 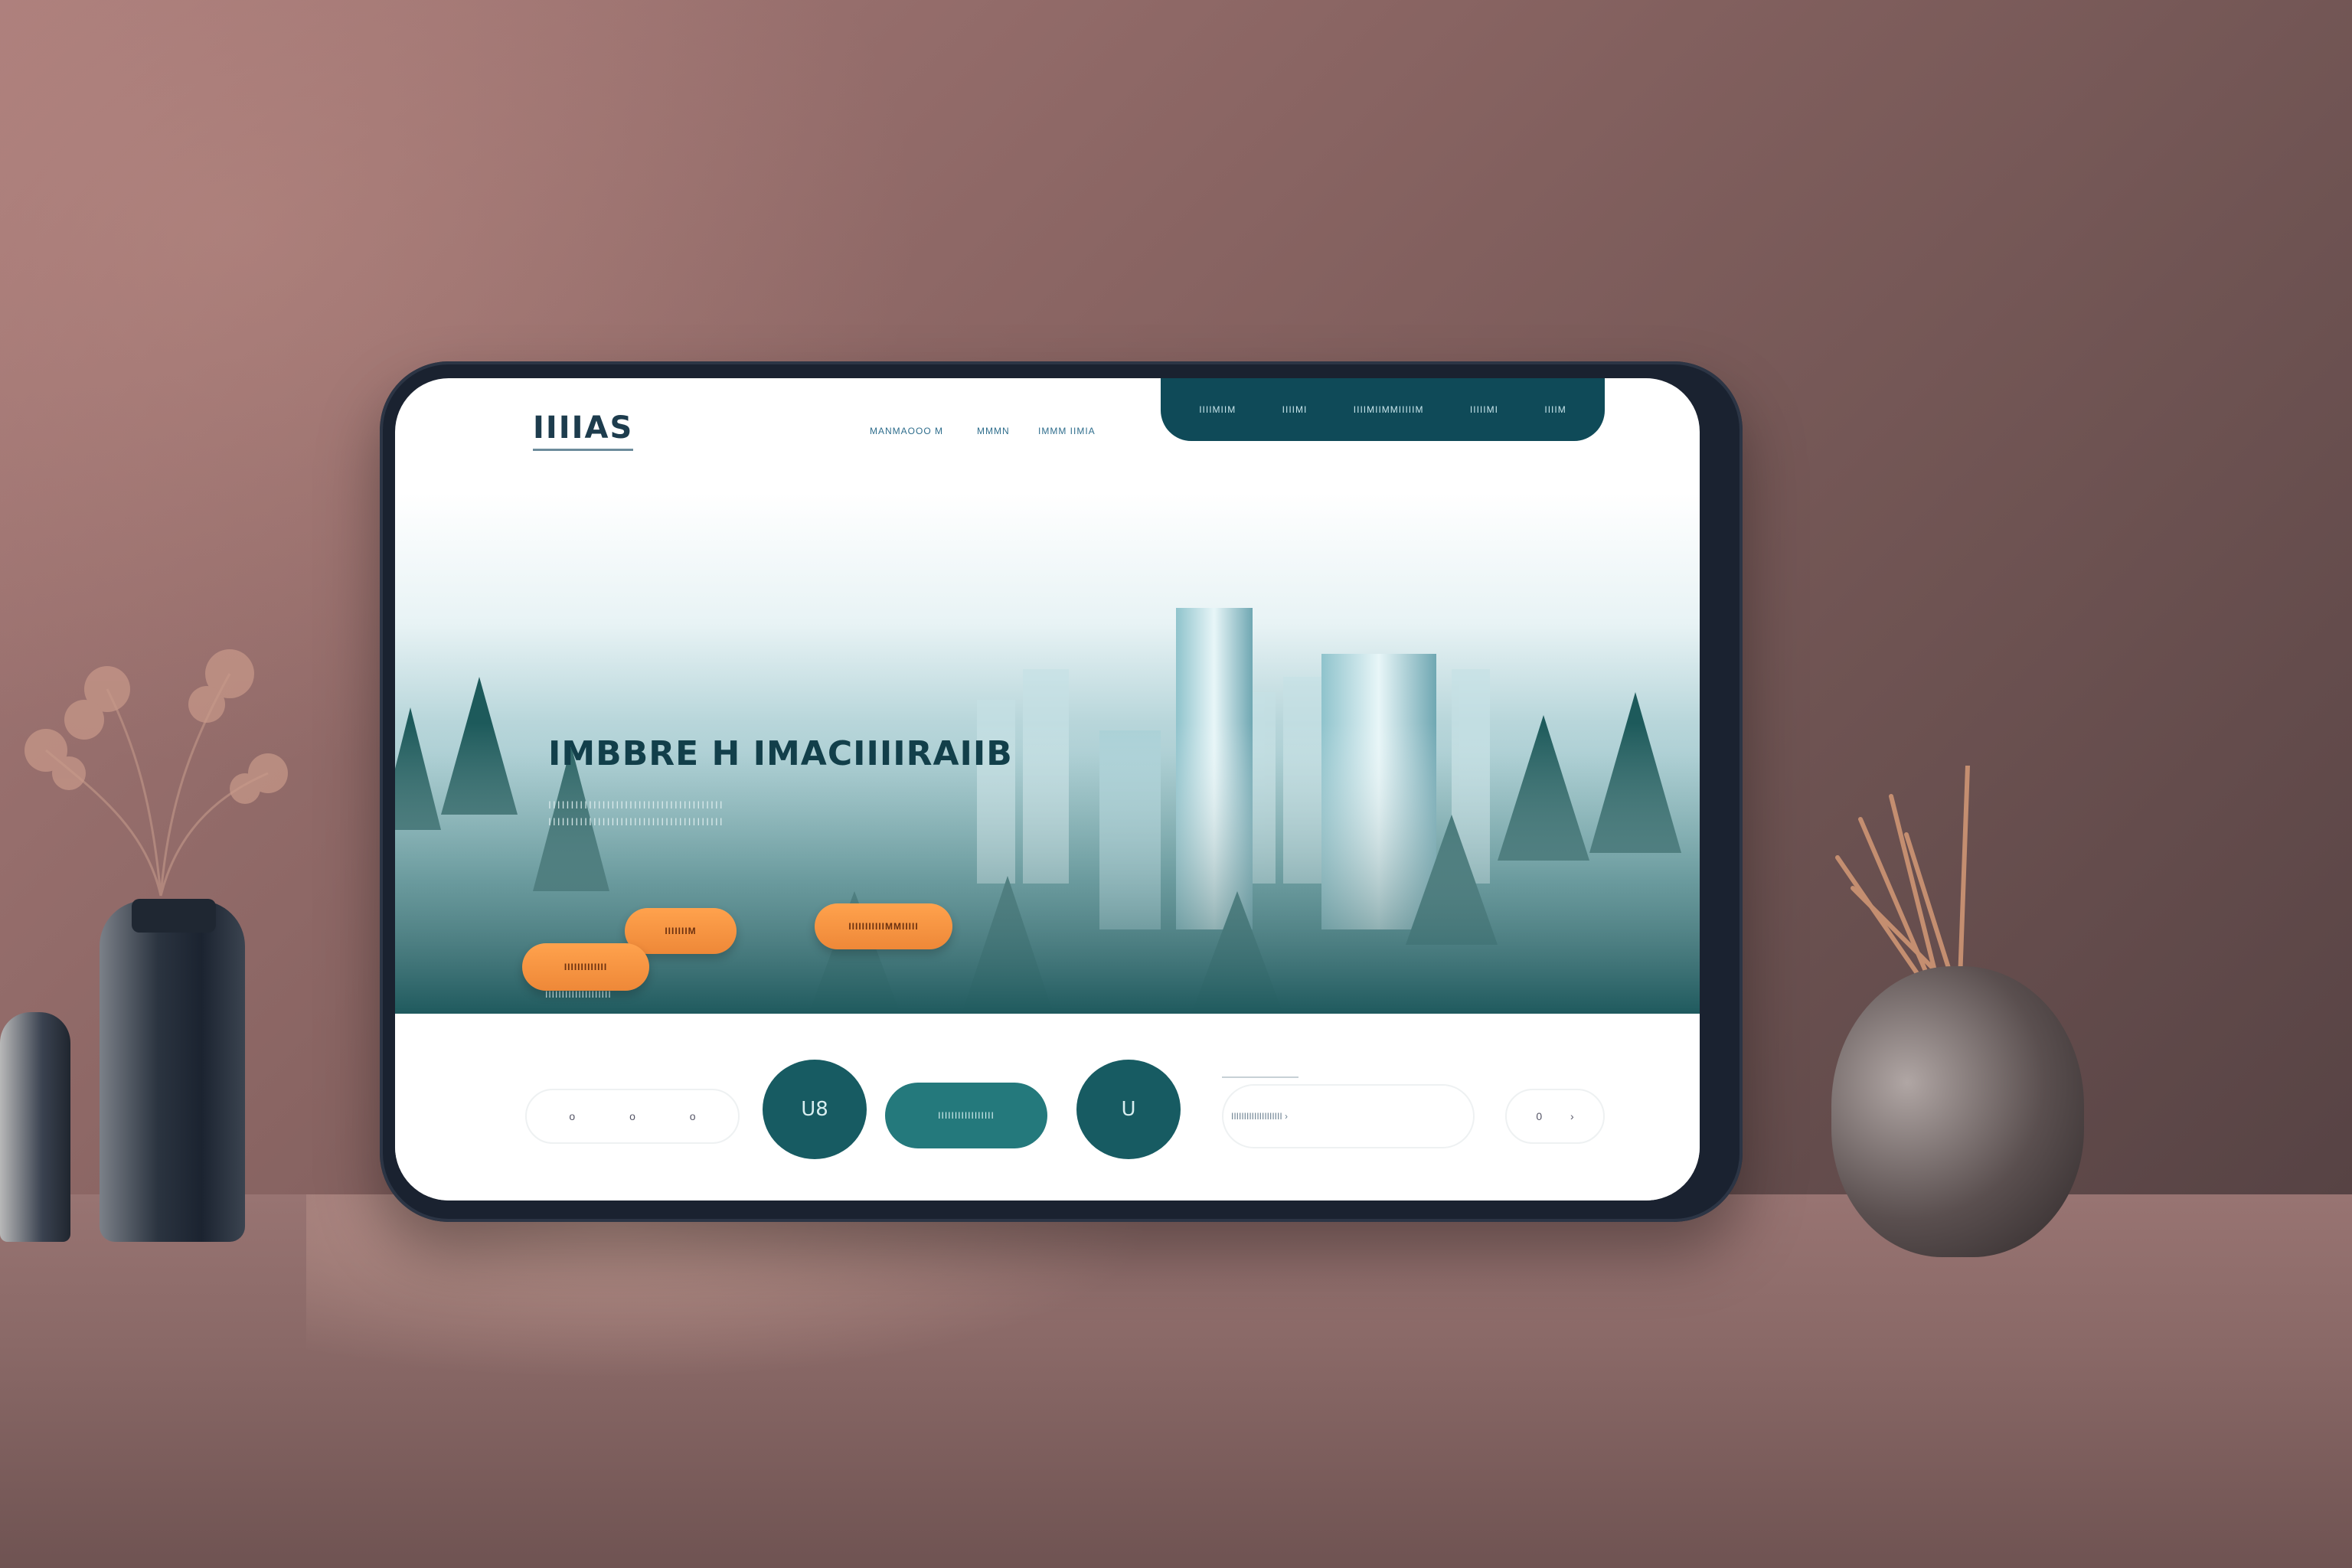 I want to click on hero-title: IMBBRE H IMACIIIIRAIIB, so click(x=780, y=753).